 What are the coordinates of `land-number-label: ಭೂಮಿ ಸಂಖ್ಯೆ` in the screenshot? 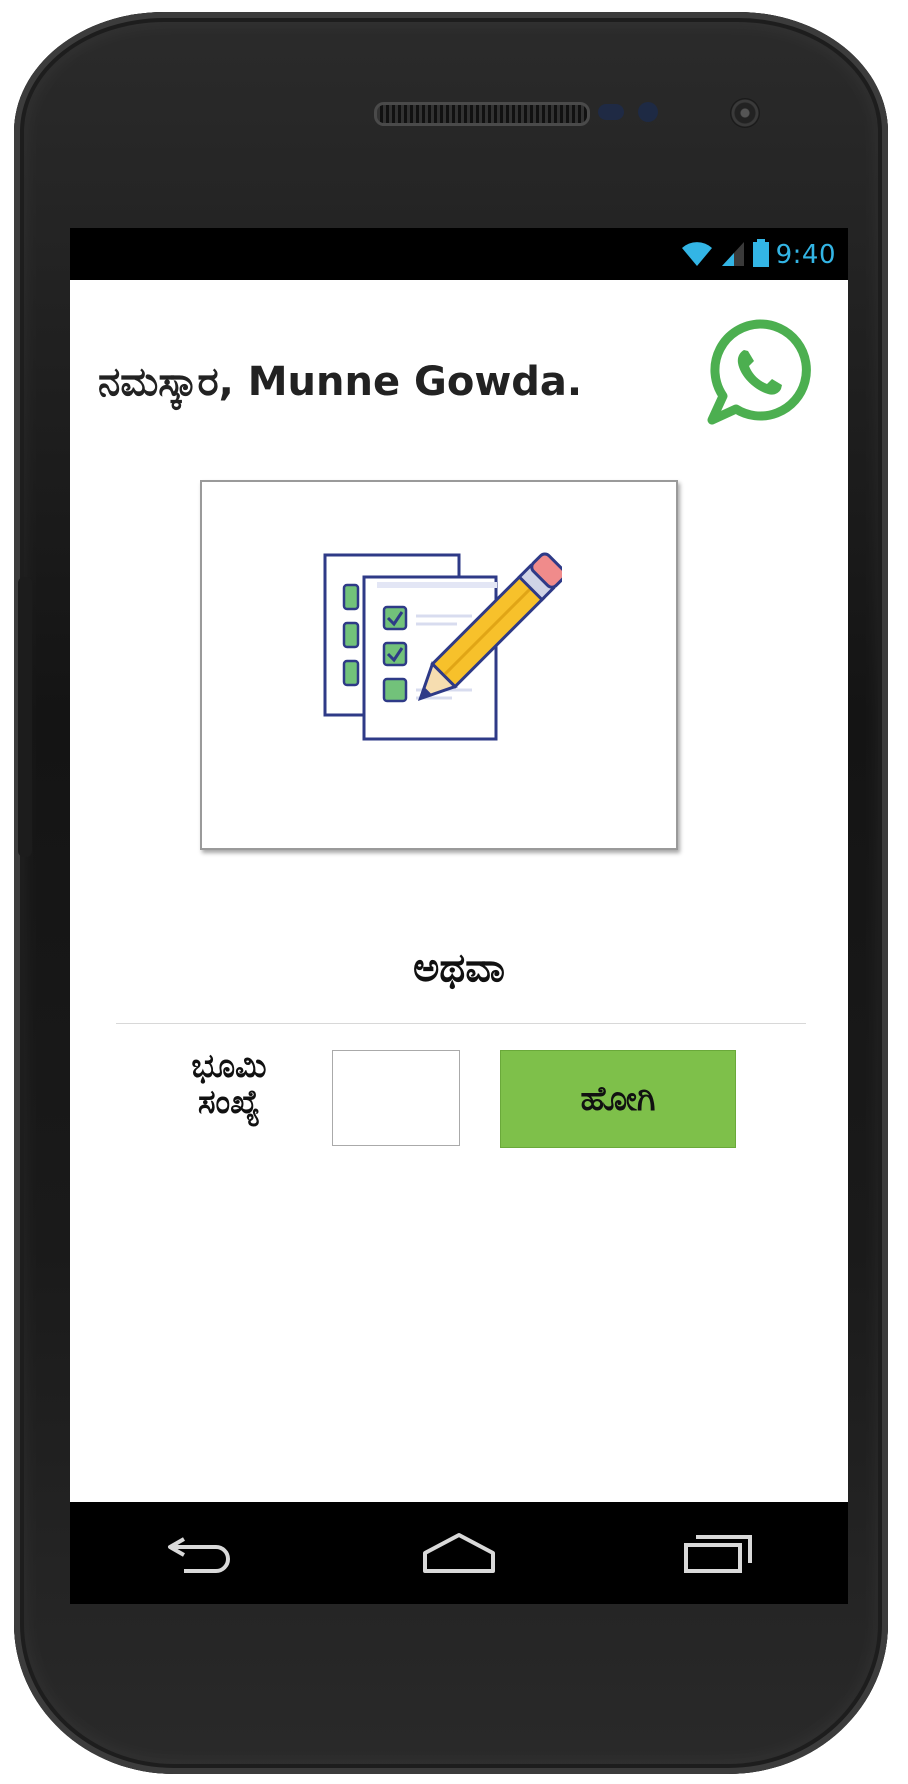 It's located at (229, 1084).